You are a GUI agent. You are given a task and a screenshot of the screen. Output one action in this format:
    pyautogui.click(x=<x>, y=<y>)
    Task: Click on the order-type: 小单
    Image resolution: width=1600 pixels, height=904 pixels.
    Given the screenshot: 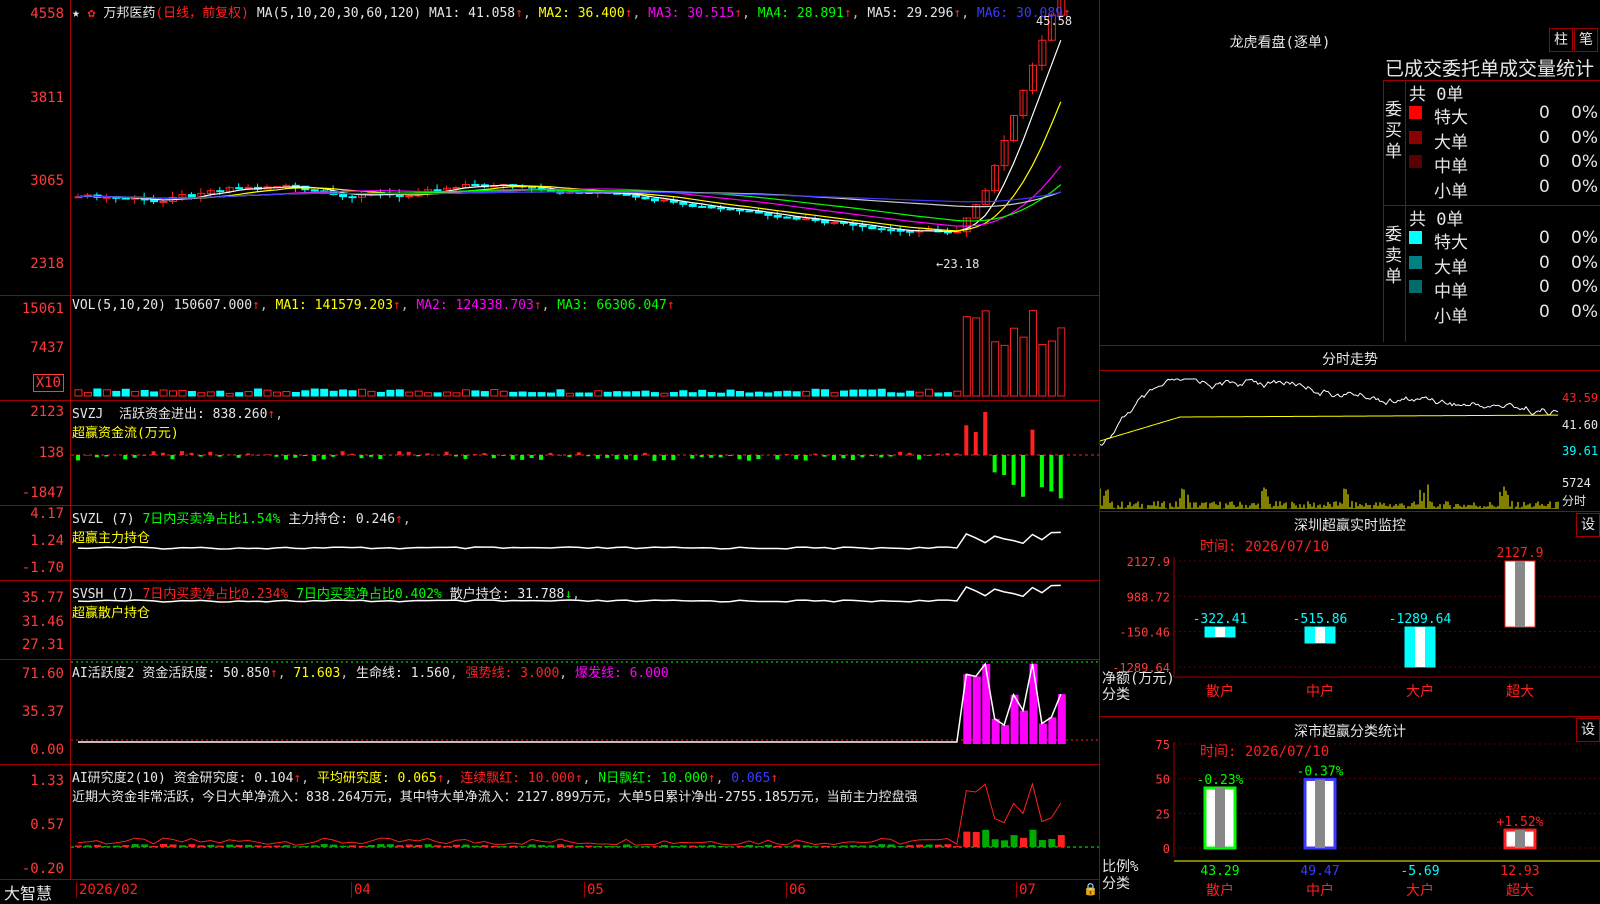 What is the action you would take?
    pyautogui.click(x=1451, y=314)
    